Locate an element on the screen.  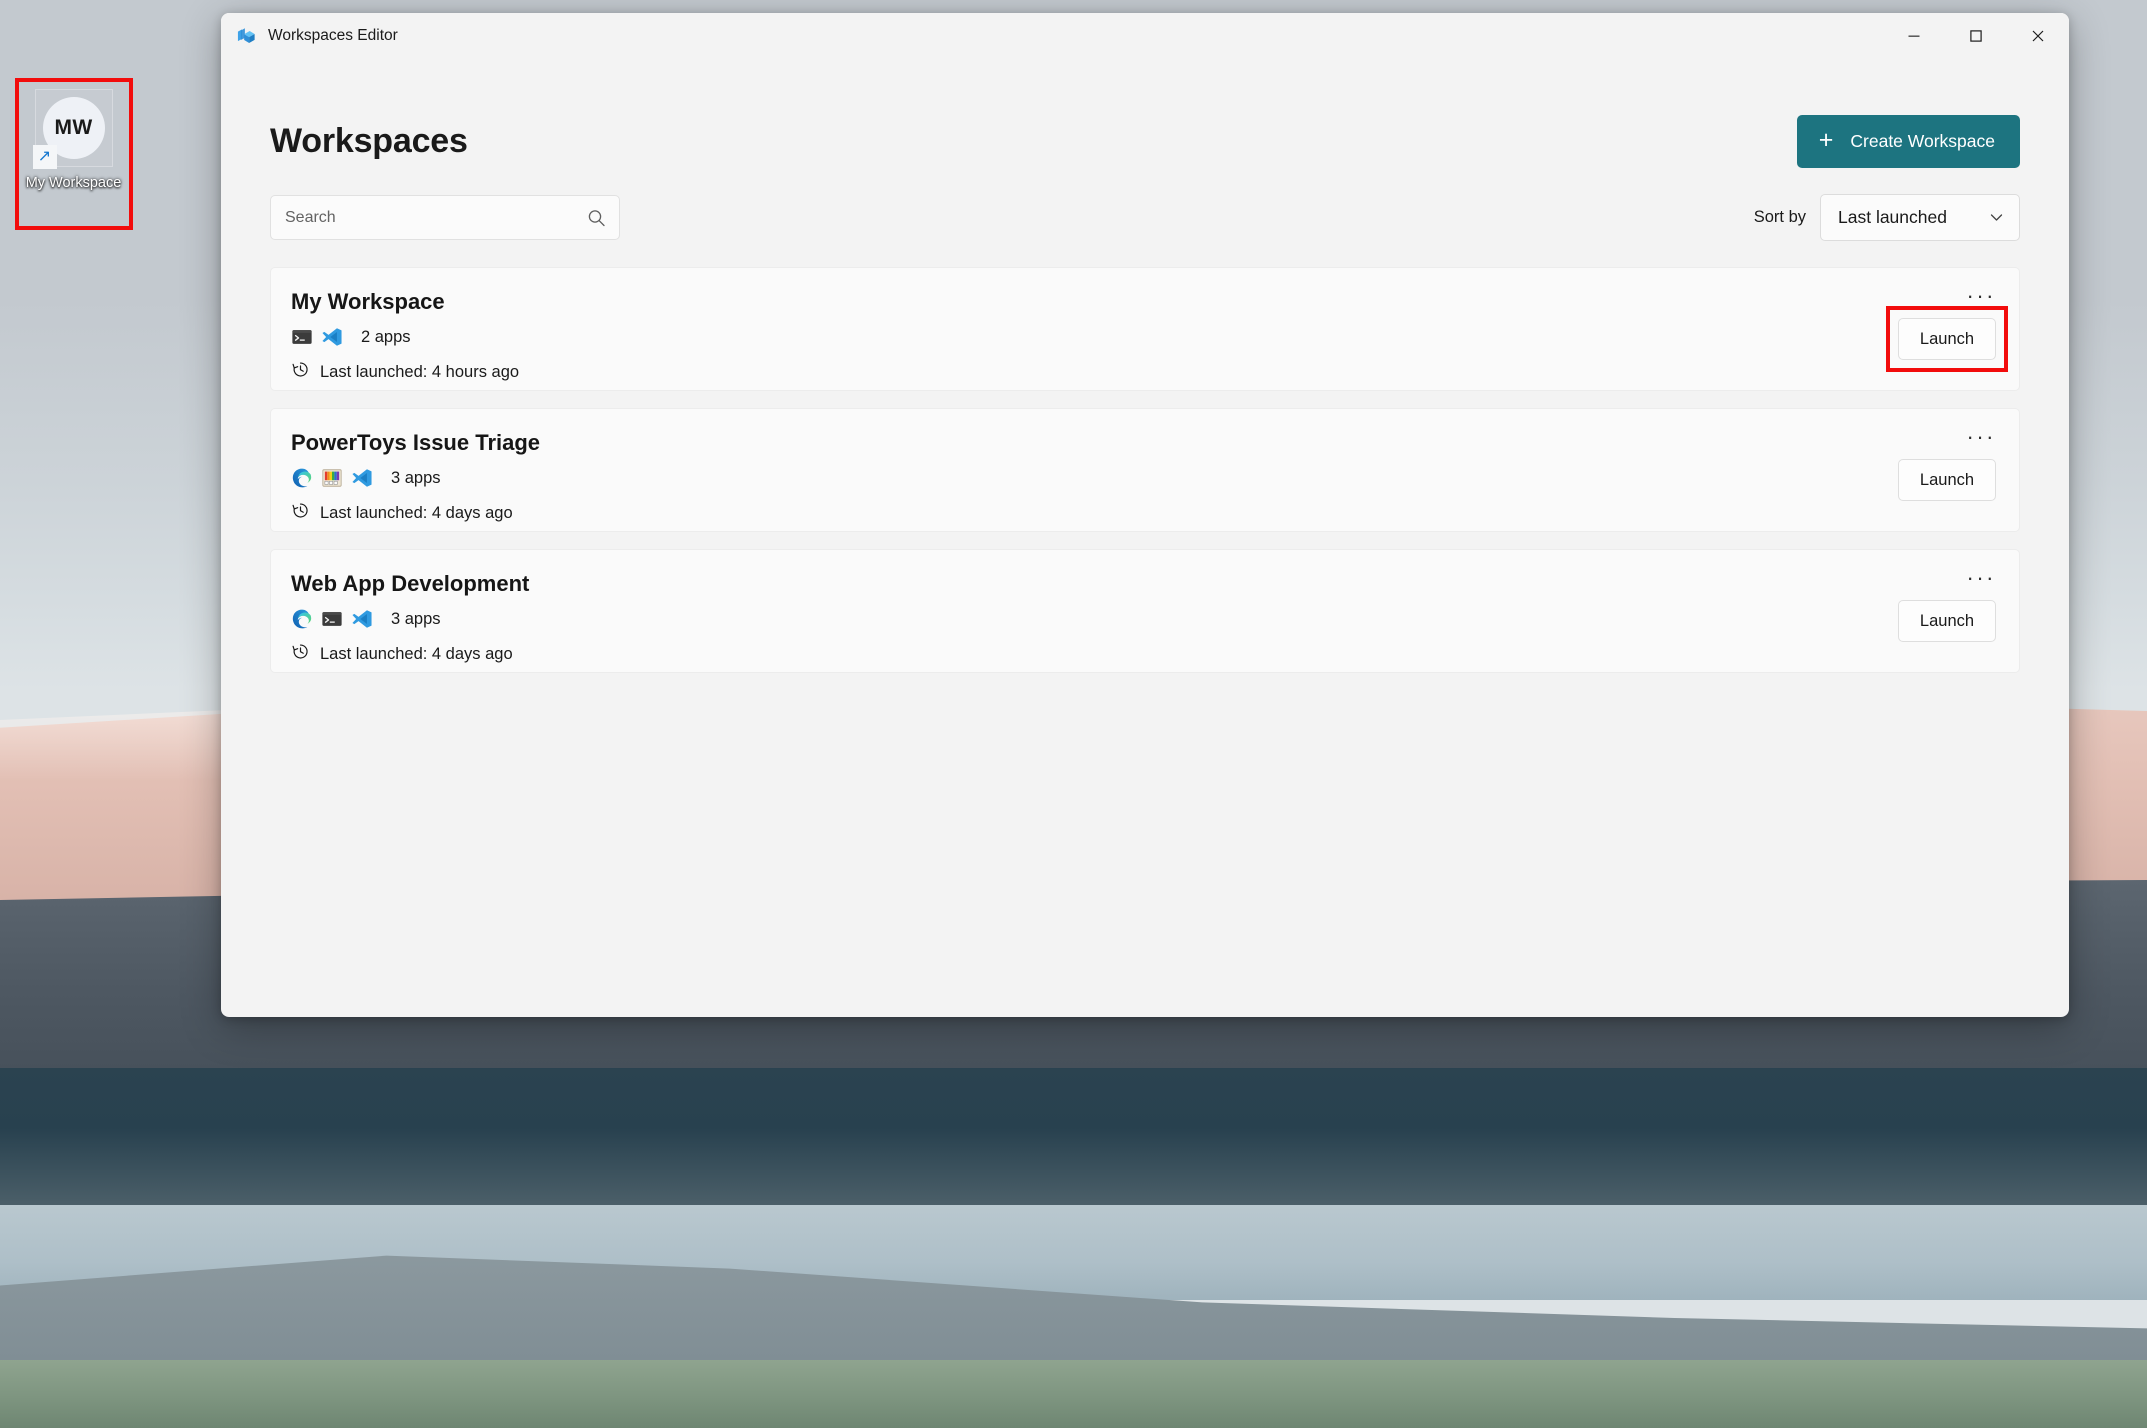
search-input is located at coordinates (445, 217).